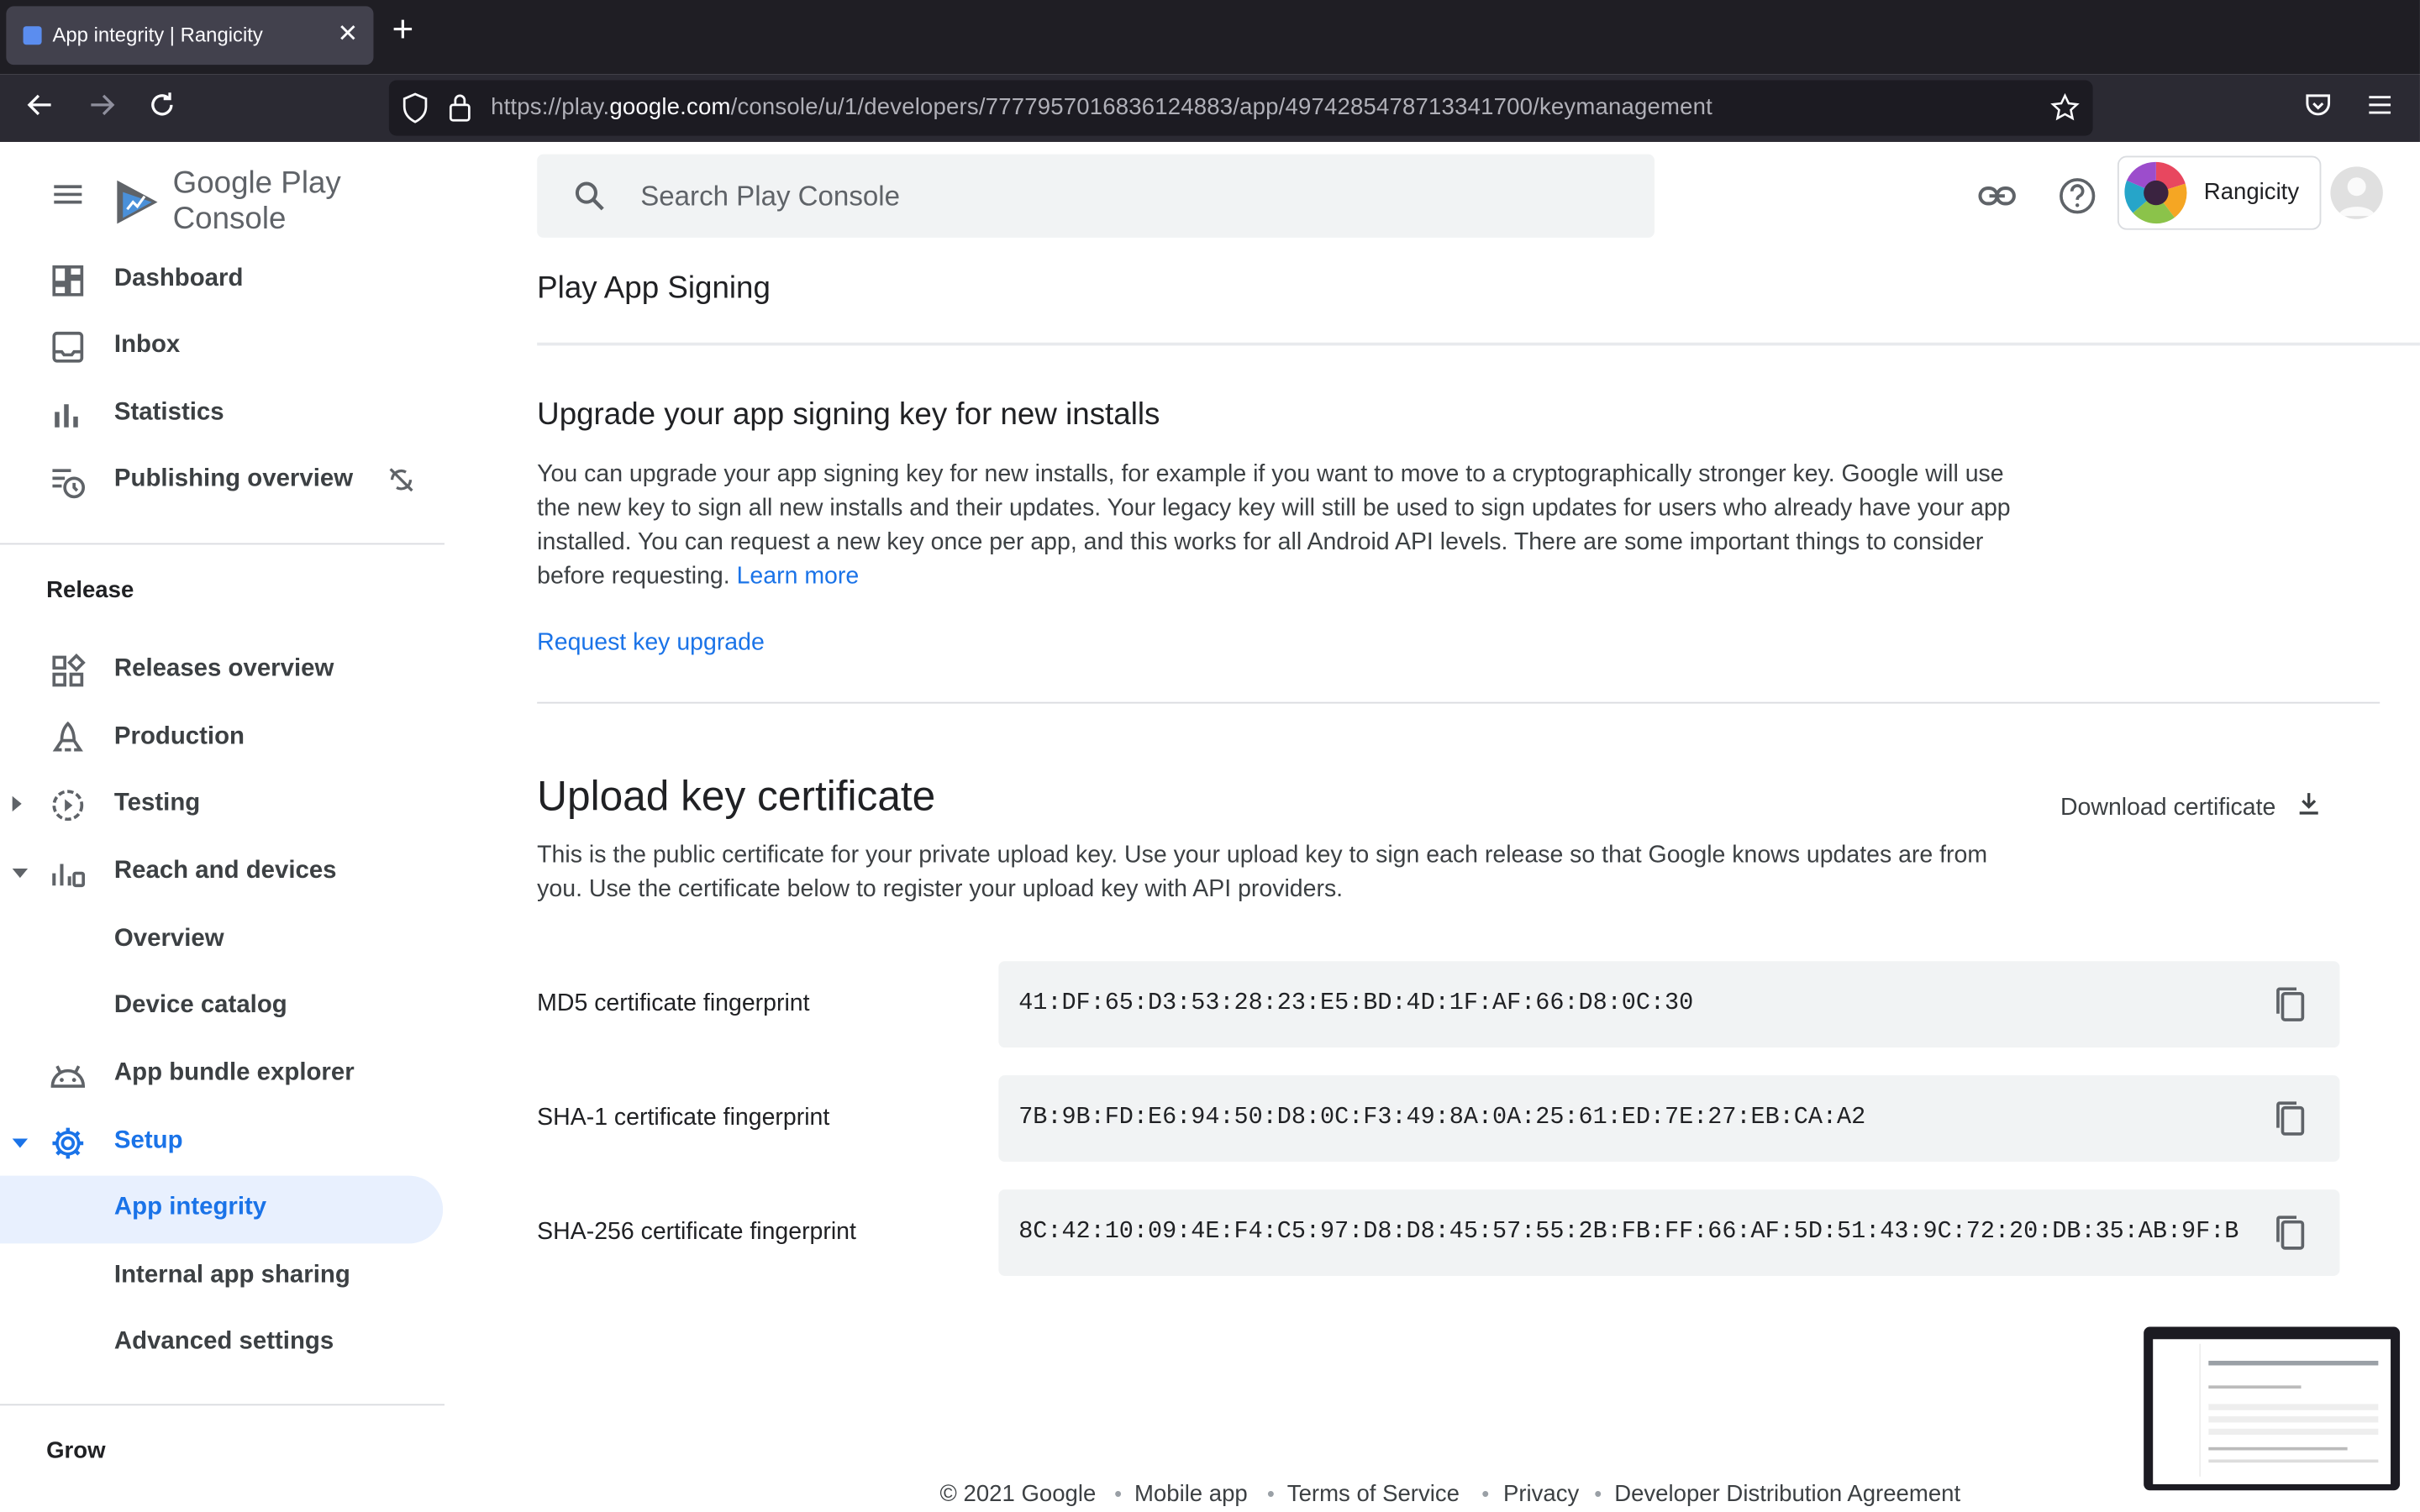 This screenshot has height=1512, width=2420. Describe the element at coordinates (232, 1275) in the screenshot. I see `sidebar-item-label: Internal app sharing` at that location.